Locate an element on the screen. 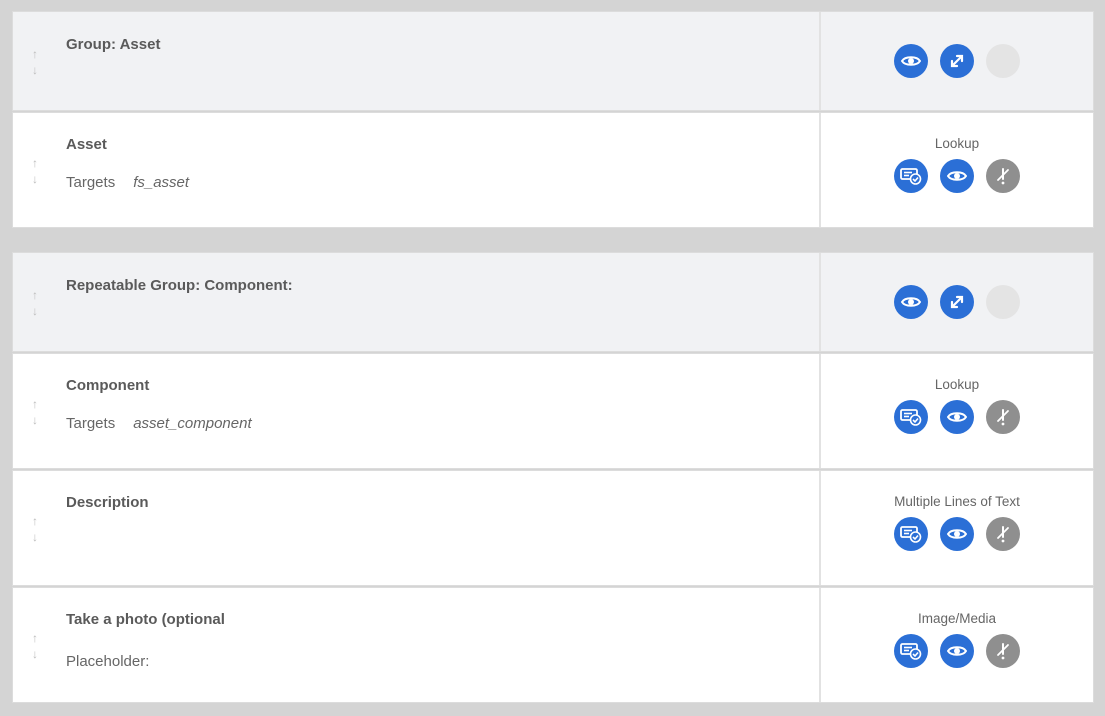  field-title: Description is located at coordinates (107, 502).